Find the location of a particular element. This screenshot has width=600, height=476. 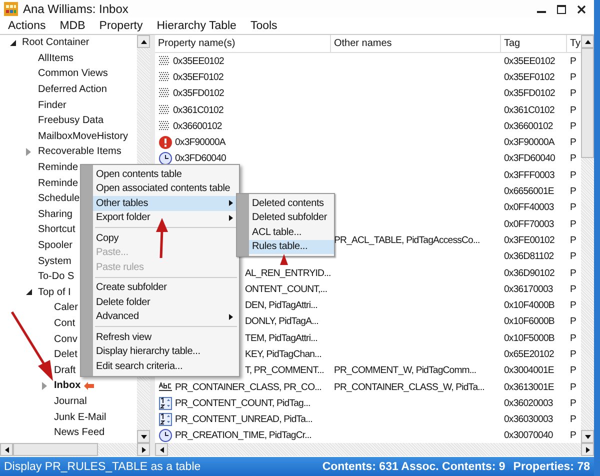

table-cell: 0x0FF70003 is located at coordinates (529, 224).